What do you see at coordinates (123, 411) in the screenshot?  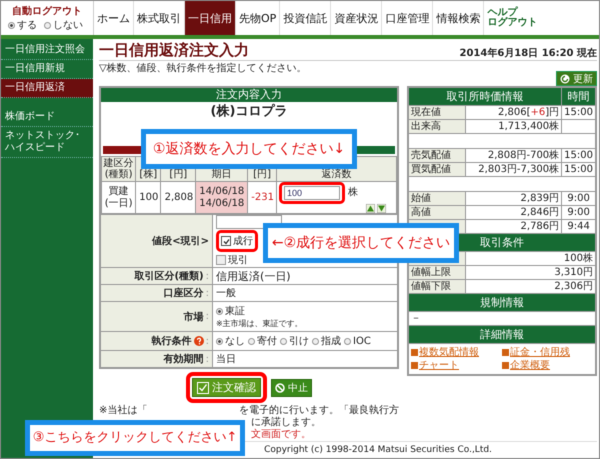 I see `notice-text: ※当社は「` at bounding box center [123, 411].